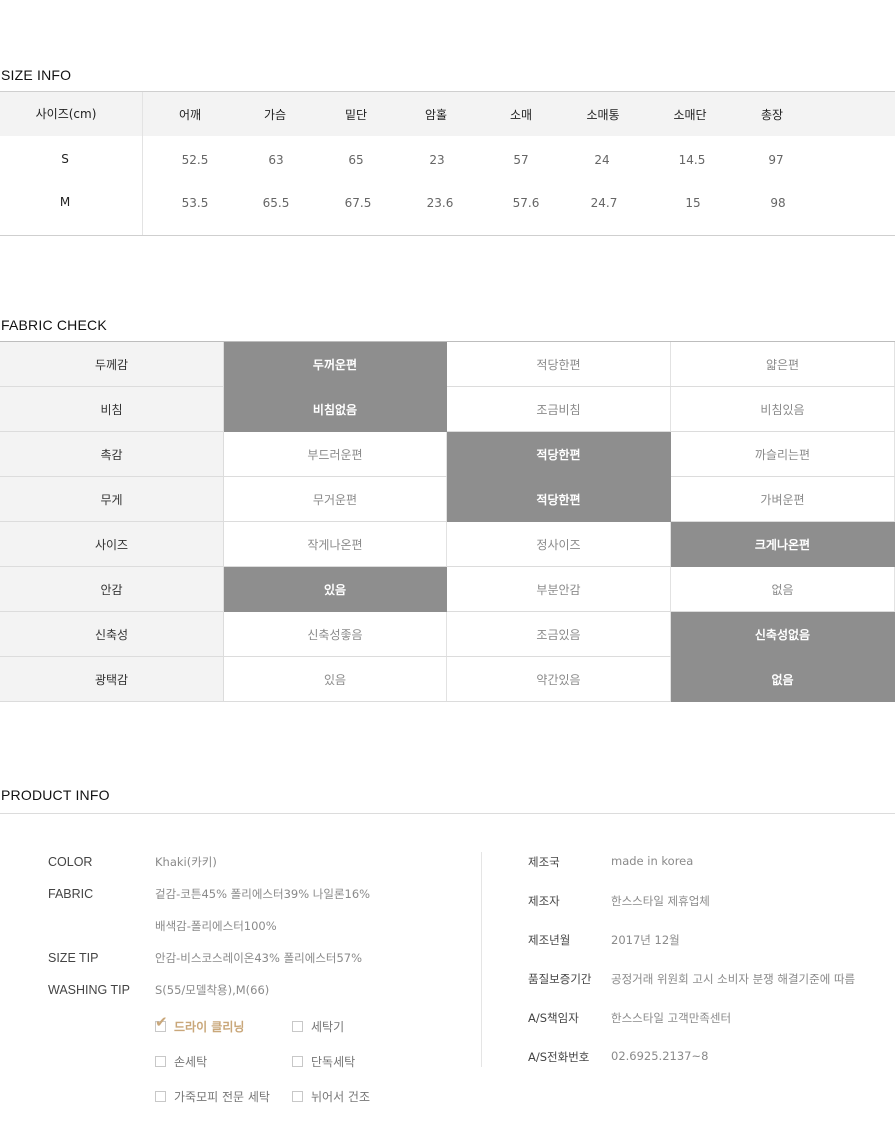  I want to click on fabric-option-selected: 크게나온편, so click(783, 544).